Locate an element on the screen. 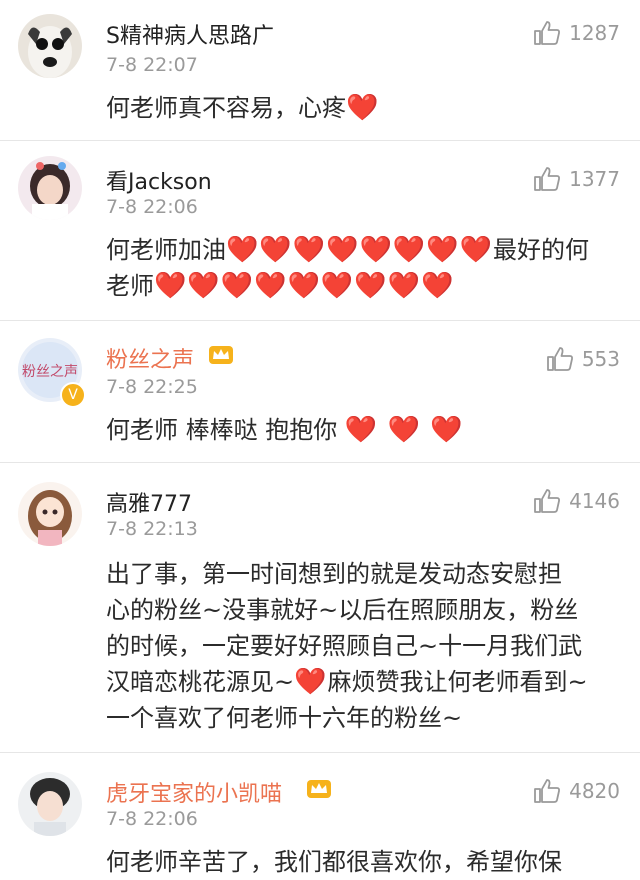  comment-username: 看Jackson is located at coordinates (159, 180).